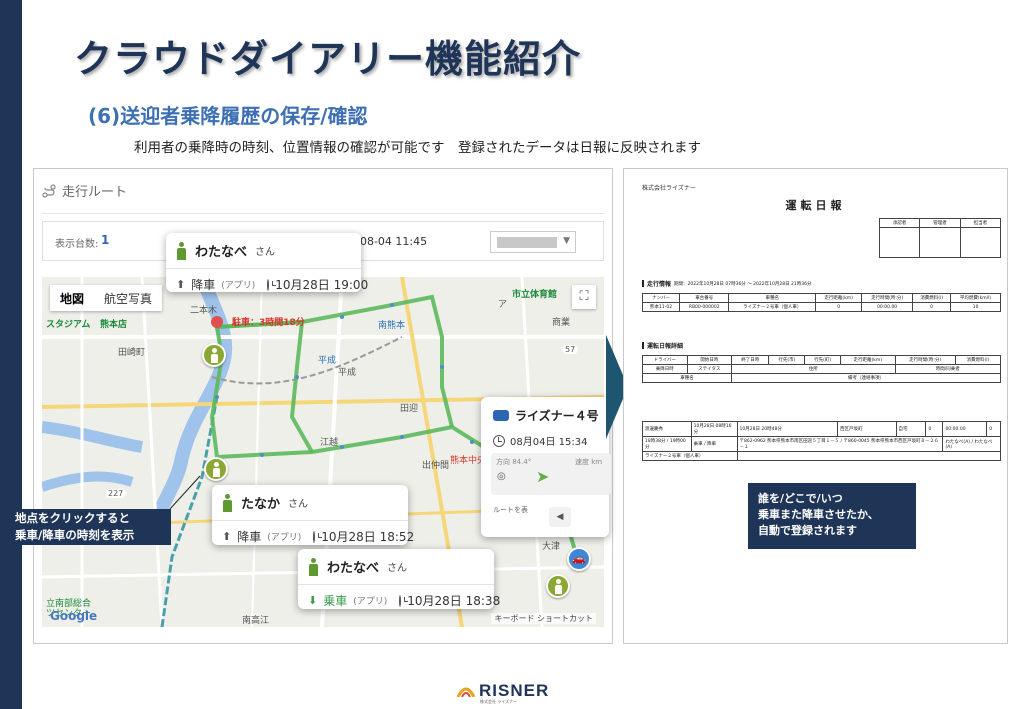 The width and height of the screenshot is (1024, 709). What do you see at coordinates (566, 241) in the screenshot?
I see `chevron-down-icon: ▼` at bounding box center [566, 241].